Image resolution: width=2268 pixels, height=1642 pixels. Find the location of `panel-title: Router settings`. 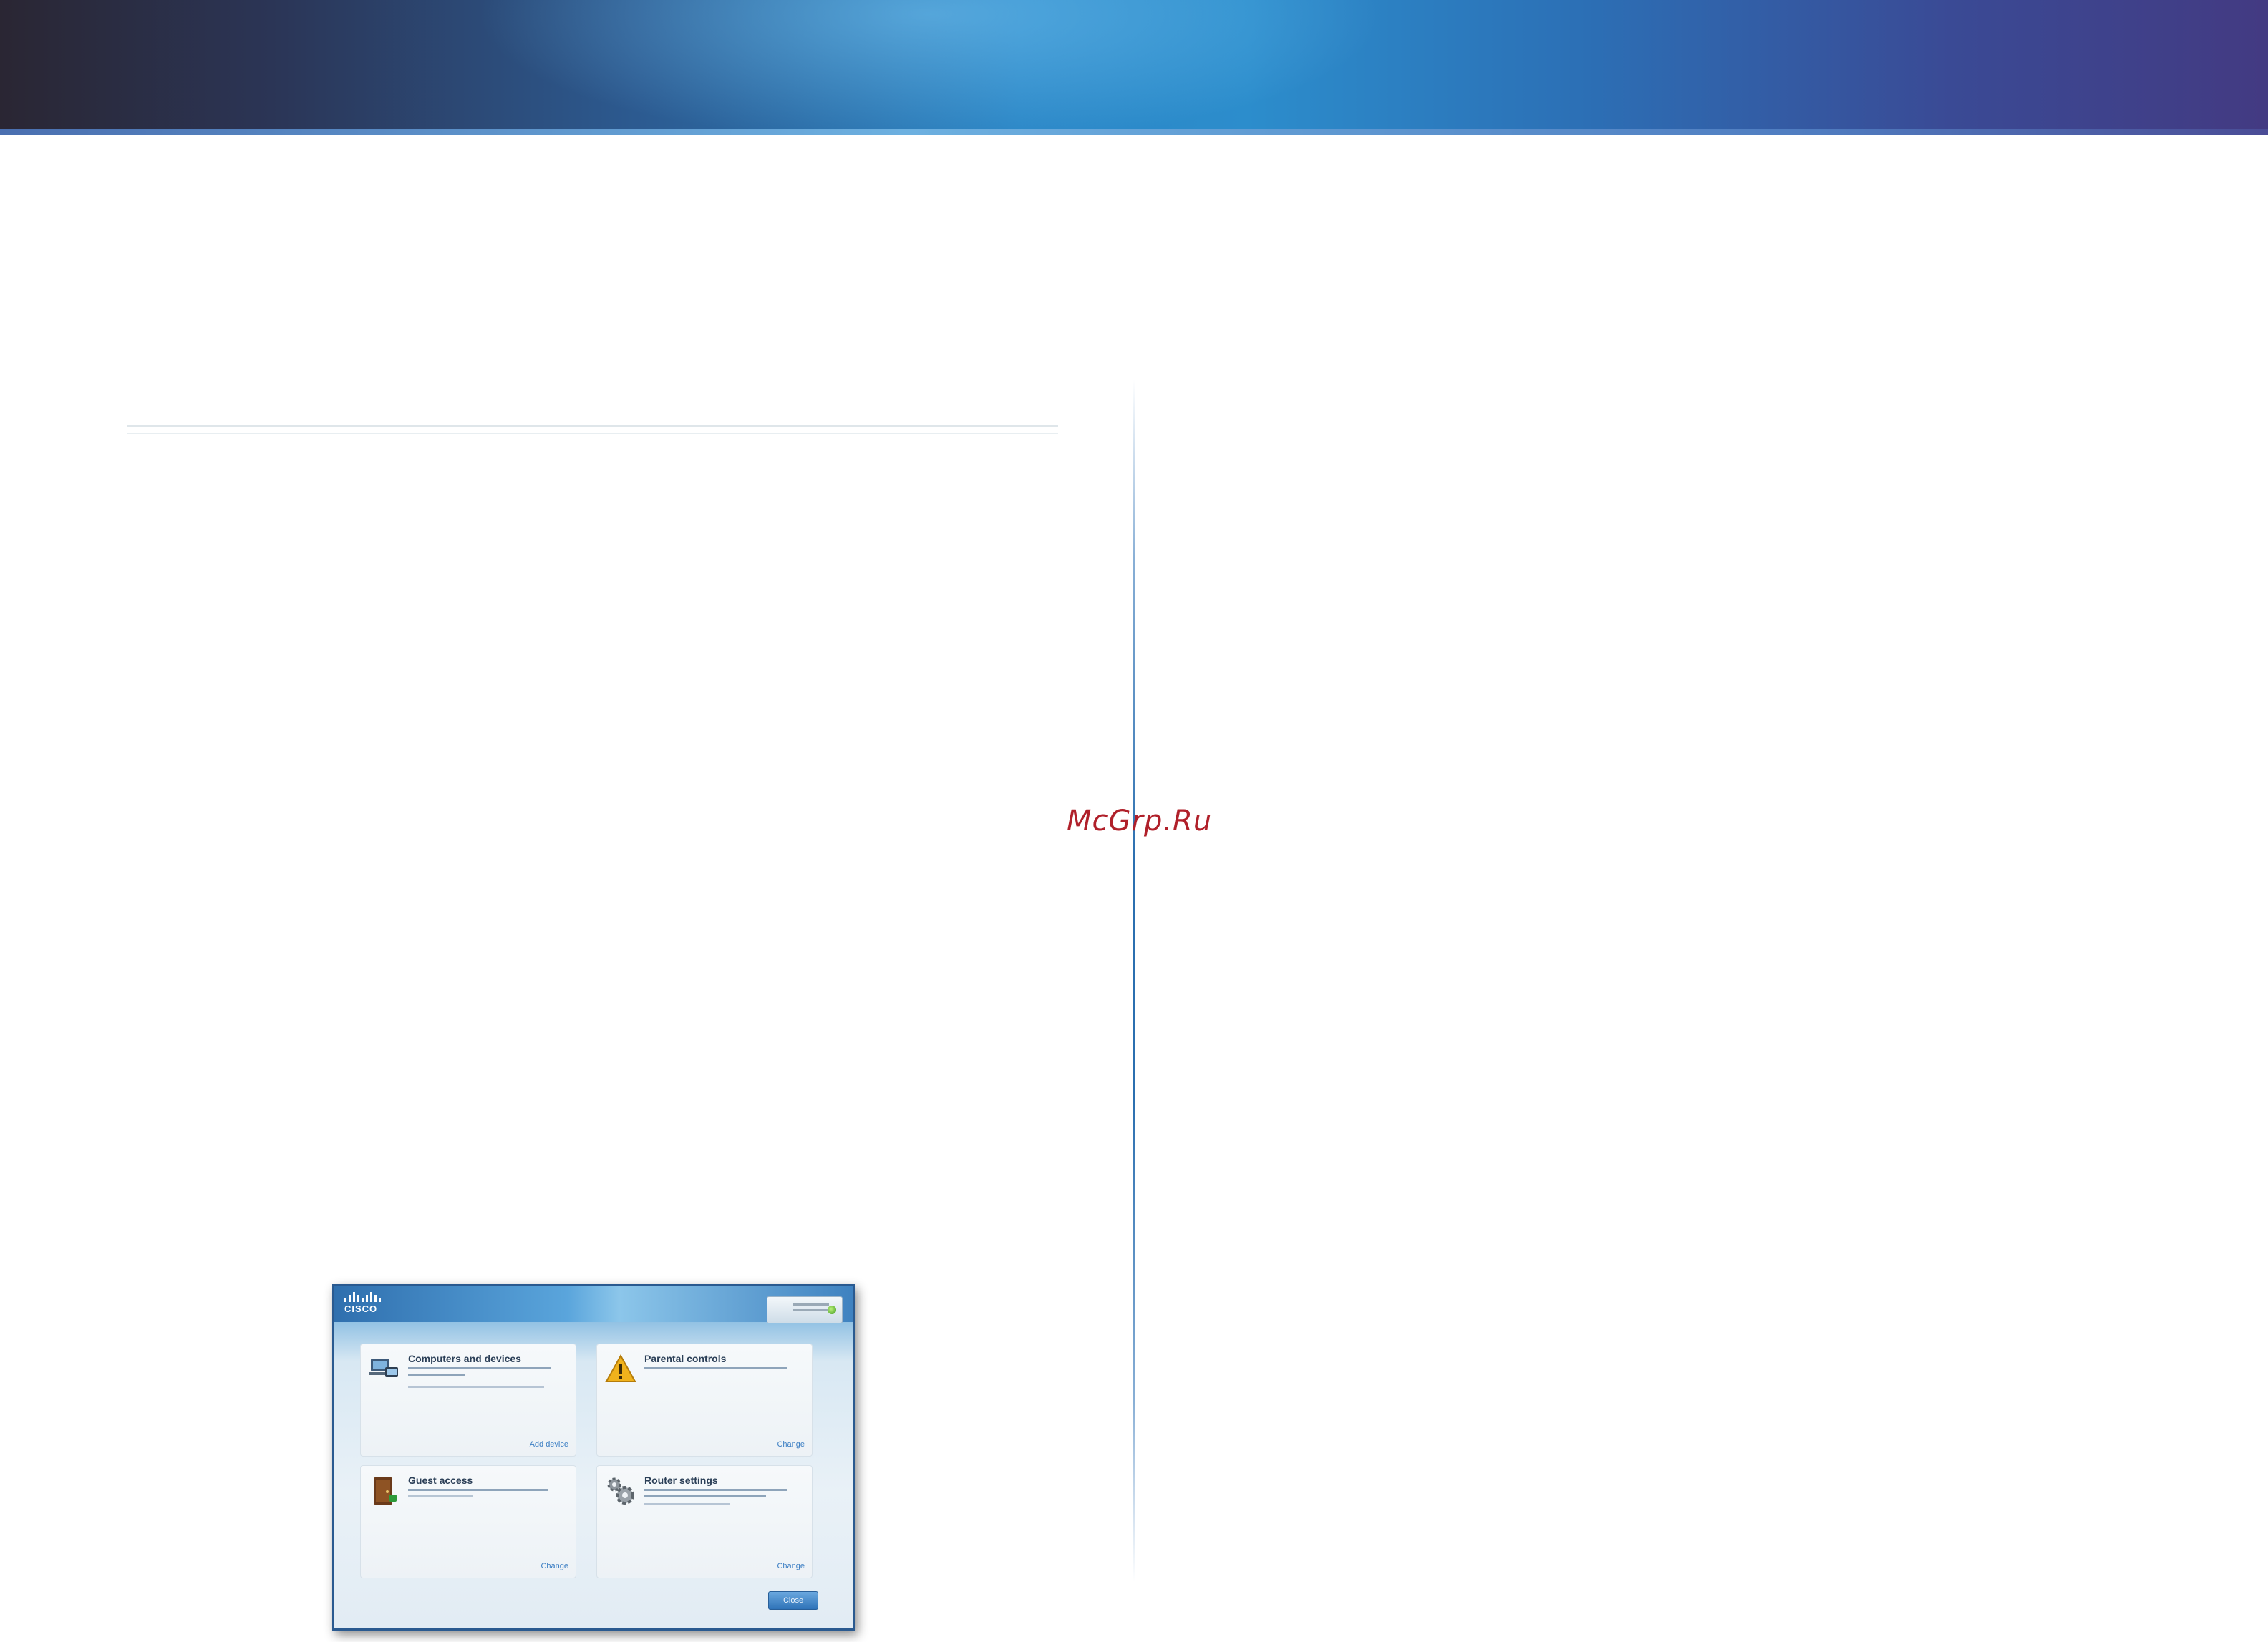

panel-title: Router settings is located at coordinates (681, 1481).